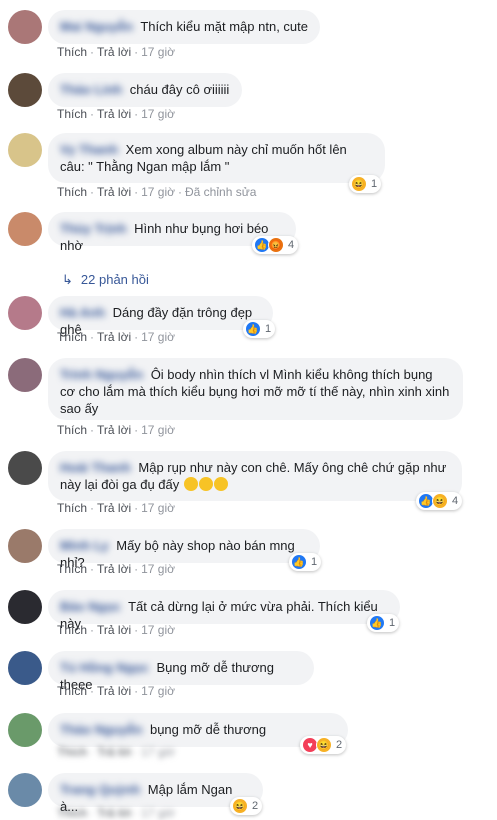  I want to click on commenter-name: Minh Ly, so click(84, 545).